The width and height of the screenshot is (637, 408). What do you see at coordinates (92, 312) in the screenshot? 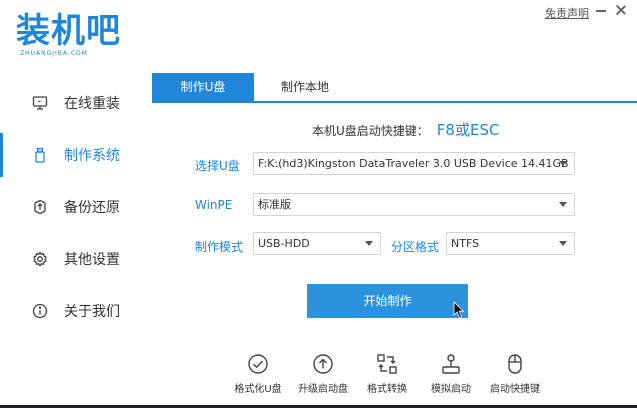
I see `sidebar-item-label: 关于我们` at bounding box center [92, 312].